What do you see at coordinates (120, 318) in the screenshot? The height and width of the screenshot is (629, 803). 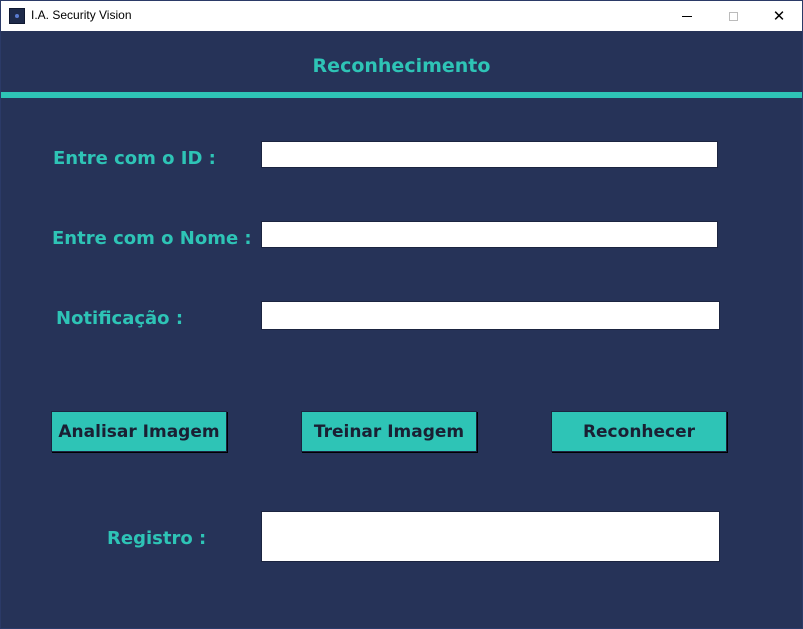 I see `notificacao-label: Notificação :` at bounding box center [120, 318].